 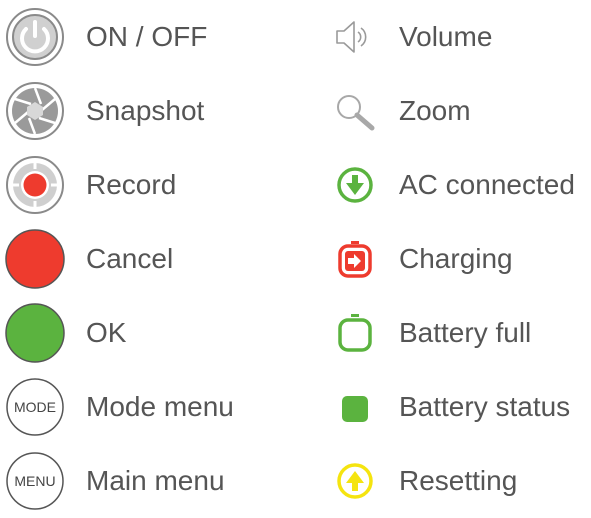 I want to click on speaker-icon, so click(x=355, y=37).